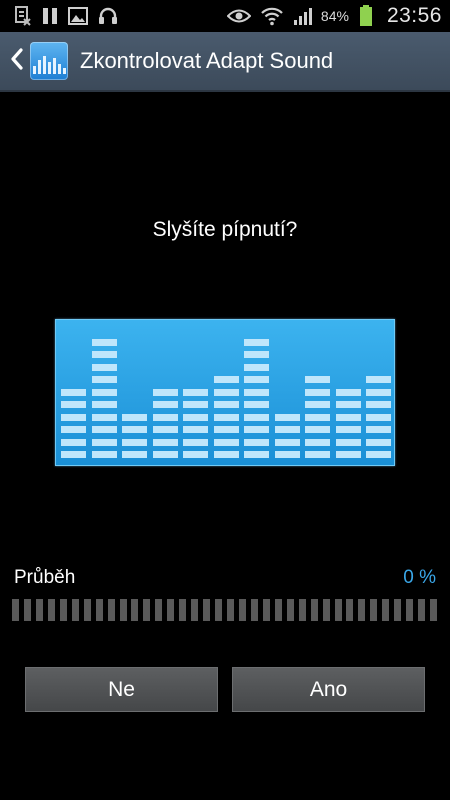  Describe the element at coordinates (121, 689) in the screenshot. I see `no-button: Ne` at that location.